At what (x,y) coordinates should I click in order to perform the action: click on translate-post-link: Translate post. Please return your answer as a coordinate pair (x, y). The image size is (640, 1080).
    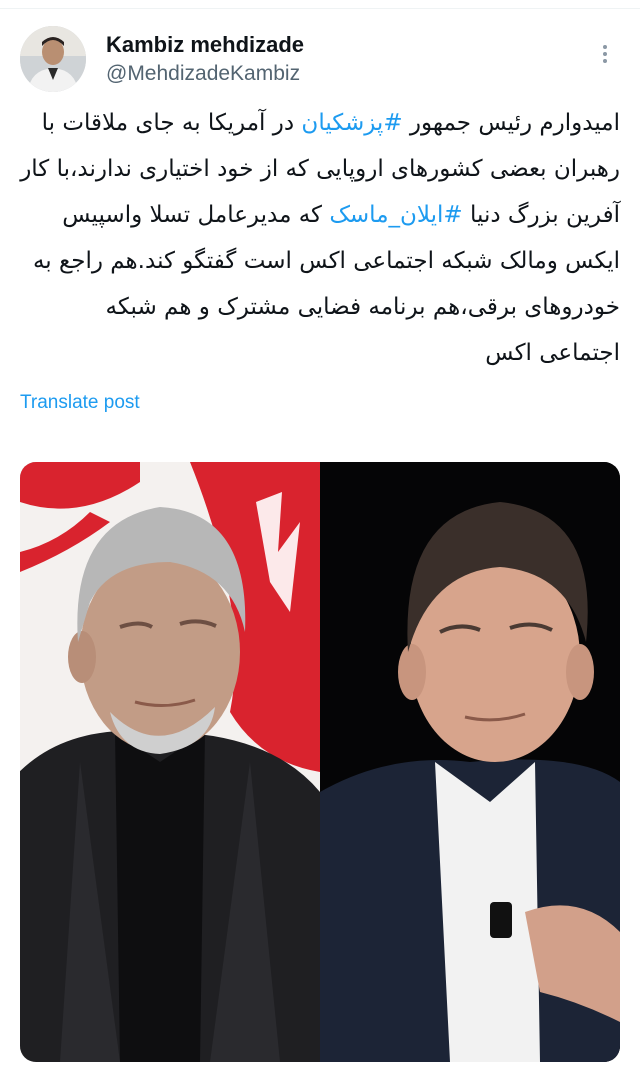
    Looking at the image, I should click on (80, 403).